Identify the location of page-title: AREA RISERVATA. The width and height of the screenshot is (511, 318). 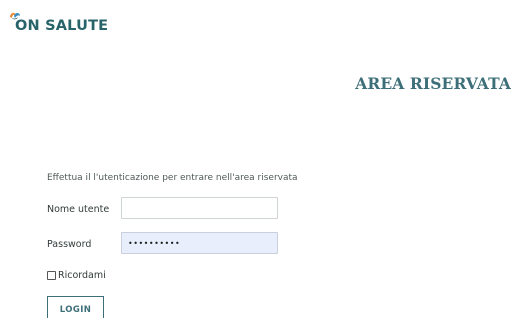
(433, 83).